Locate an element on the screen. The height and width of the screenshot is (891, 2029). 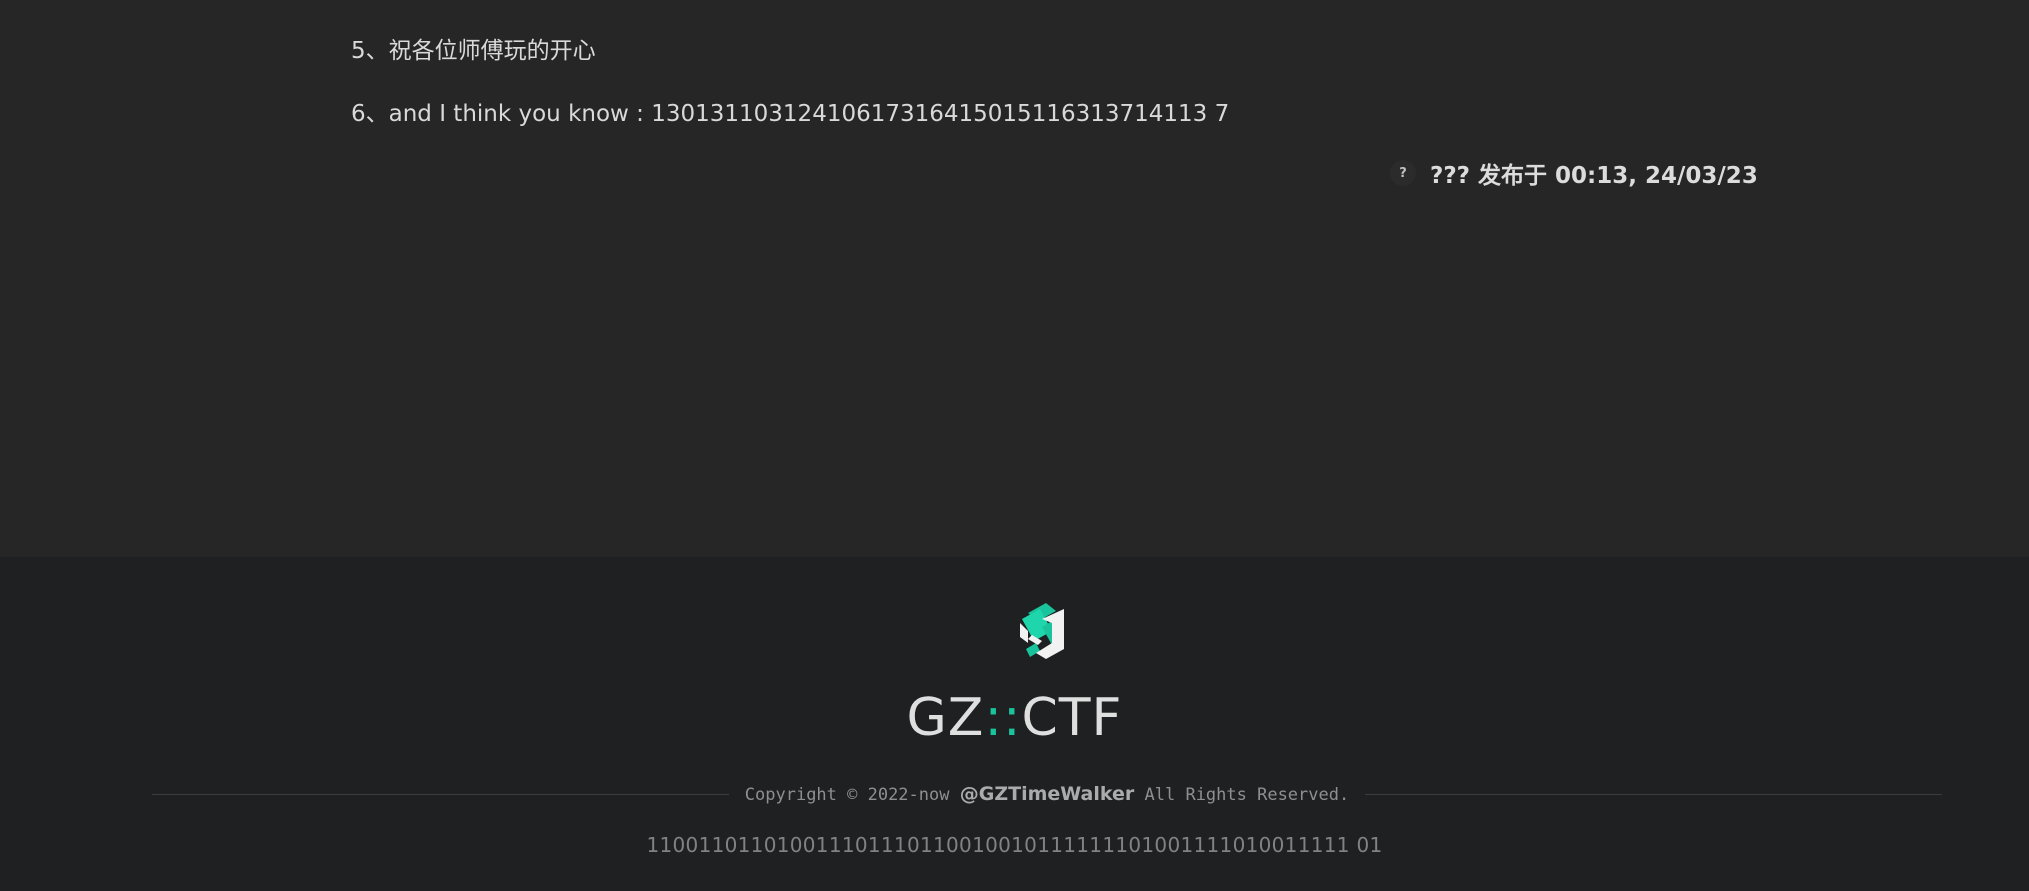
divider-right is located at coordinates (1653, 794).